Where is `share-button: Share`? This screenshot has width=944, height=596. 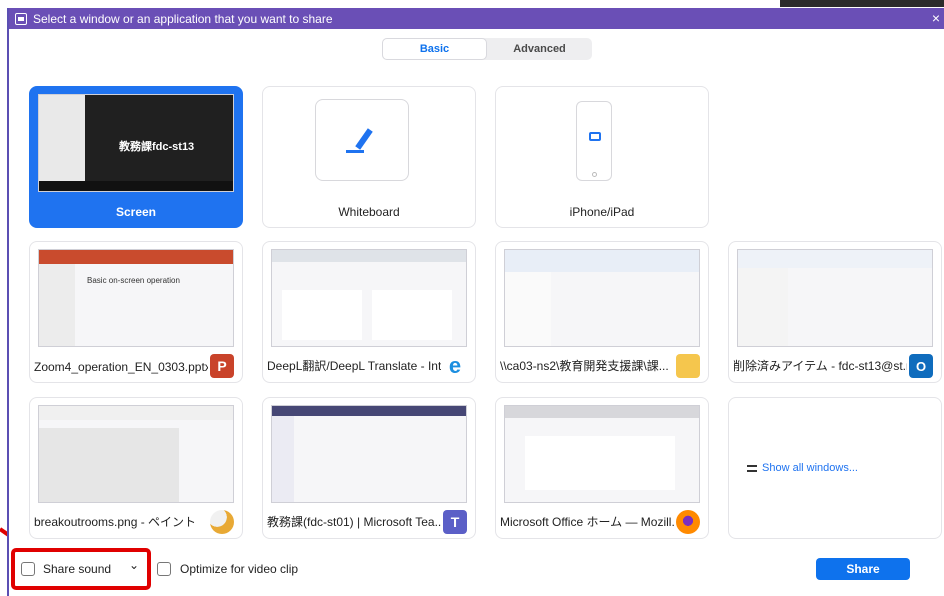
share-button: Share is located at coordinates (863, 569).